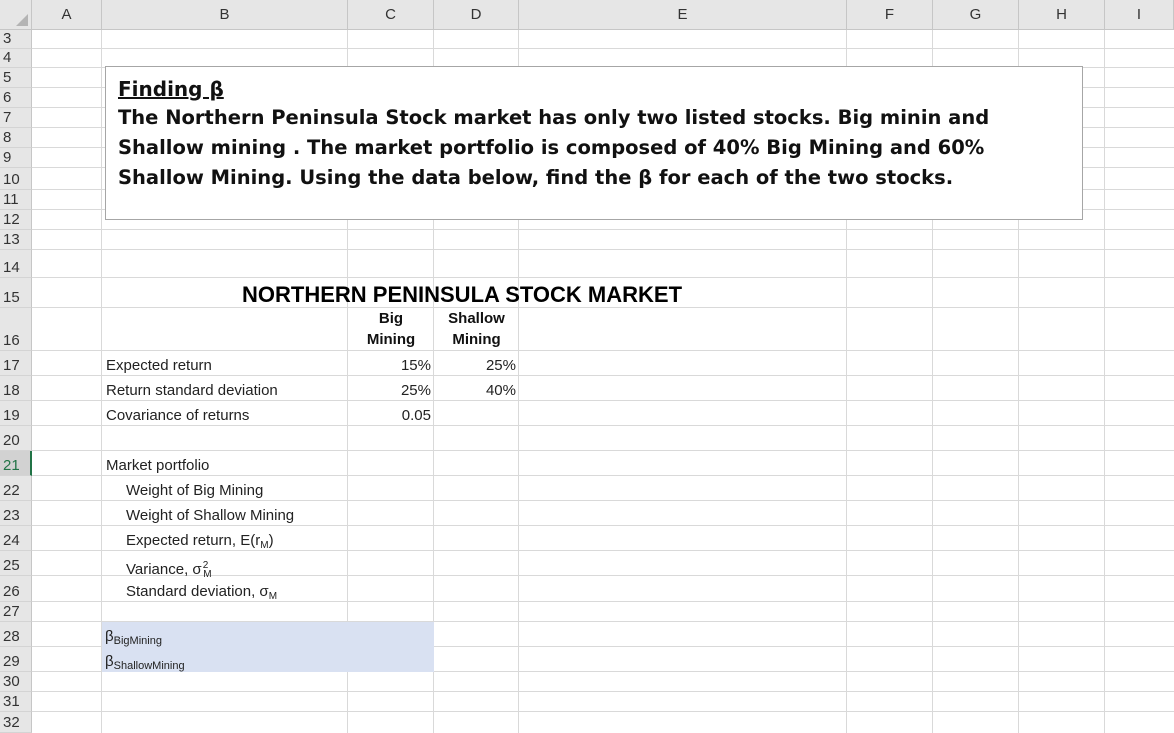 The height and width of the screenshot is (733, 1174). What do you see at coordinates (16, 463) in the screenshot?
I see `row-header-21: 21` at bounding box center [16, 463].